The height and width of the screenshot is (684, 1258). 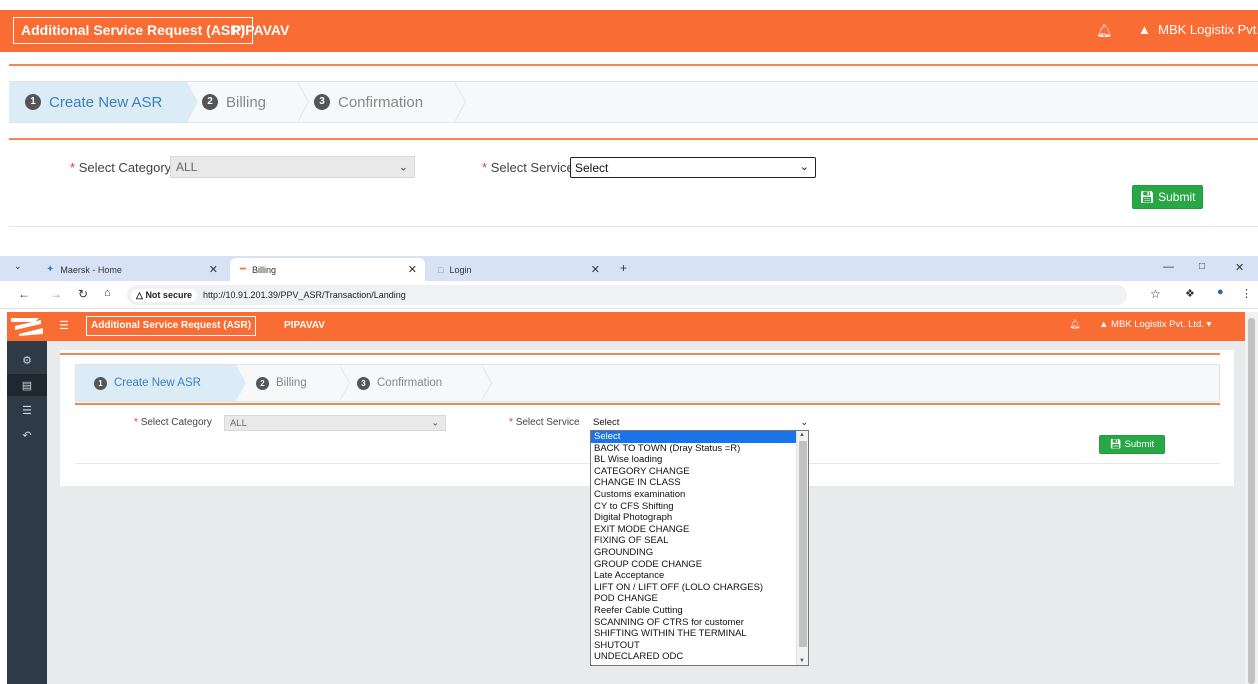 I want to click on service-option: CY to CFS Shifting, so click(x=694, y=507).